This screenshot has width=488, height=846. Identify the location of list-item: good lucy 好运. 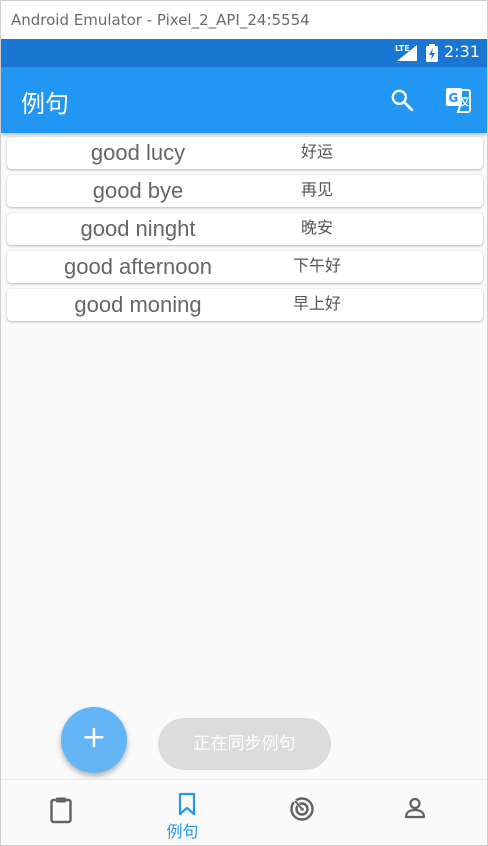
(245, 153).